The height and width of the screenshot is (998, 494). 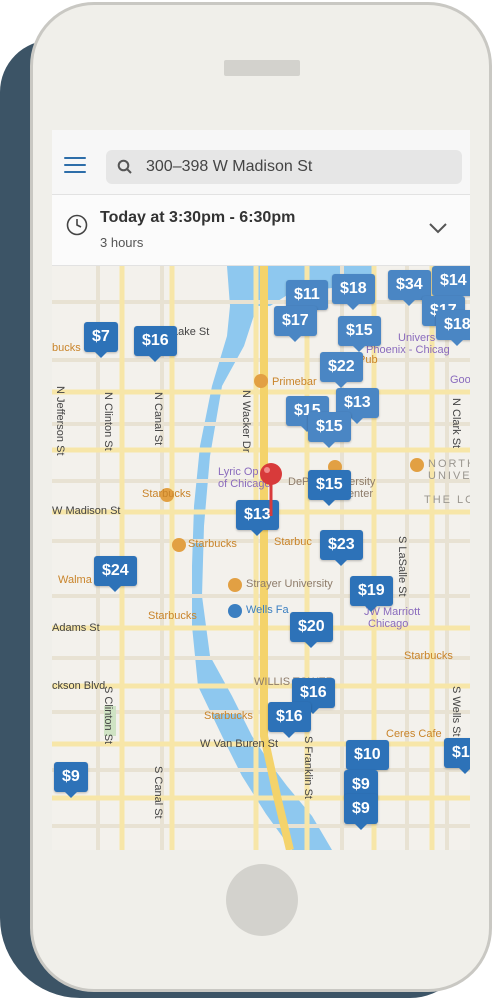 What do you see at coordinates (267, 610) in the screenshot?
I see `poi-wells-fargo: Wells Fa` at bounding box center [267, 610].